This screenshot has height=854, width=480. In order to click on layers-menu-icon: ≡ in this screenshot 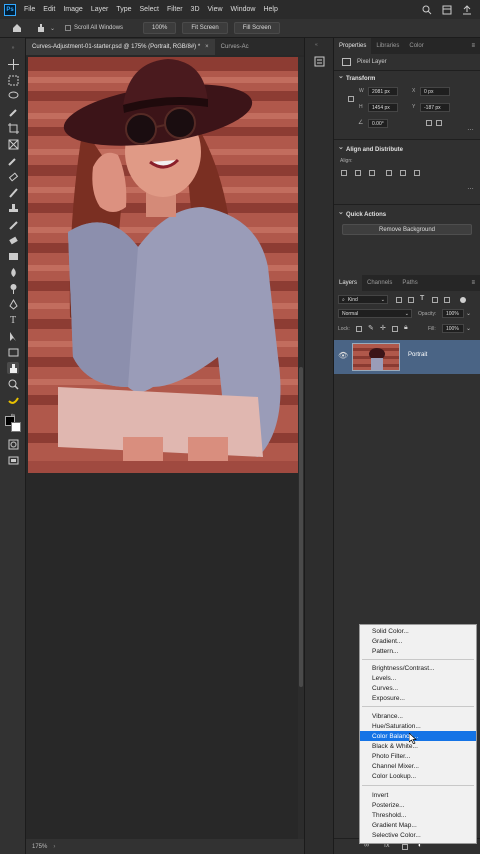, I will do `click(473, 283)`.